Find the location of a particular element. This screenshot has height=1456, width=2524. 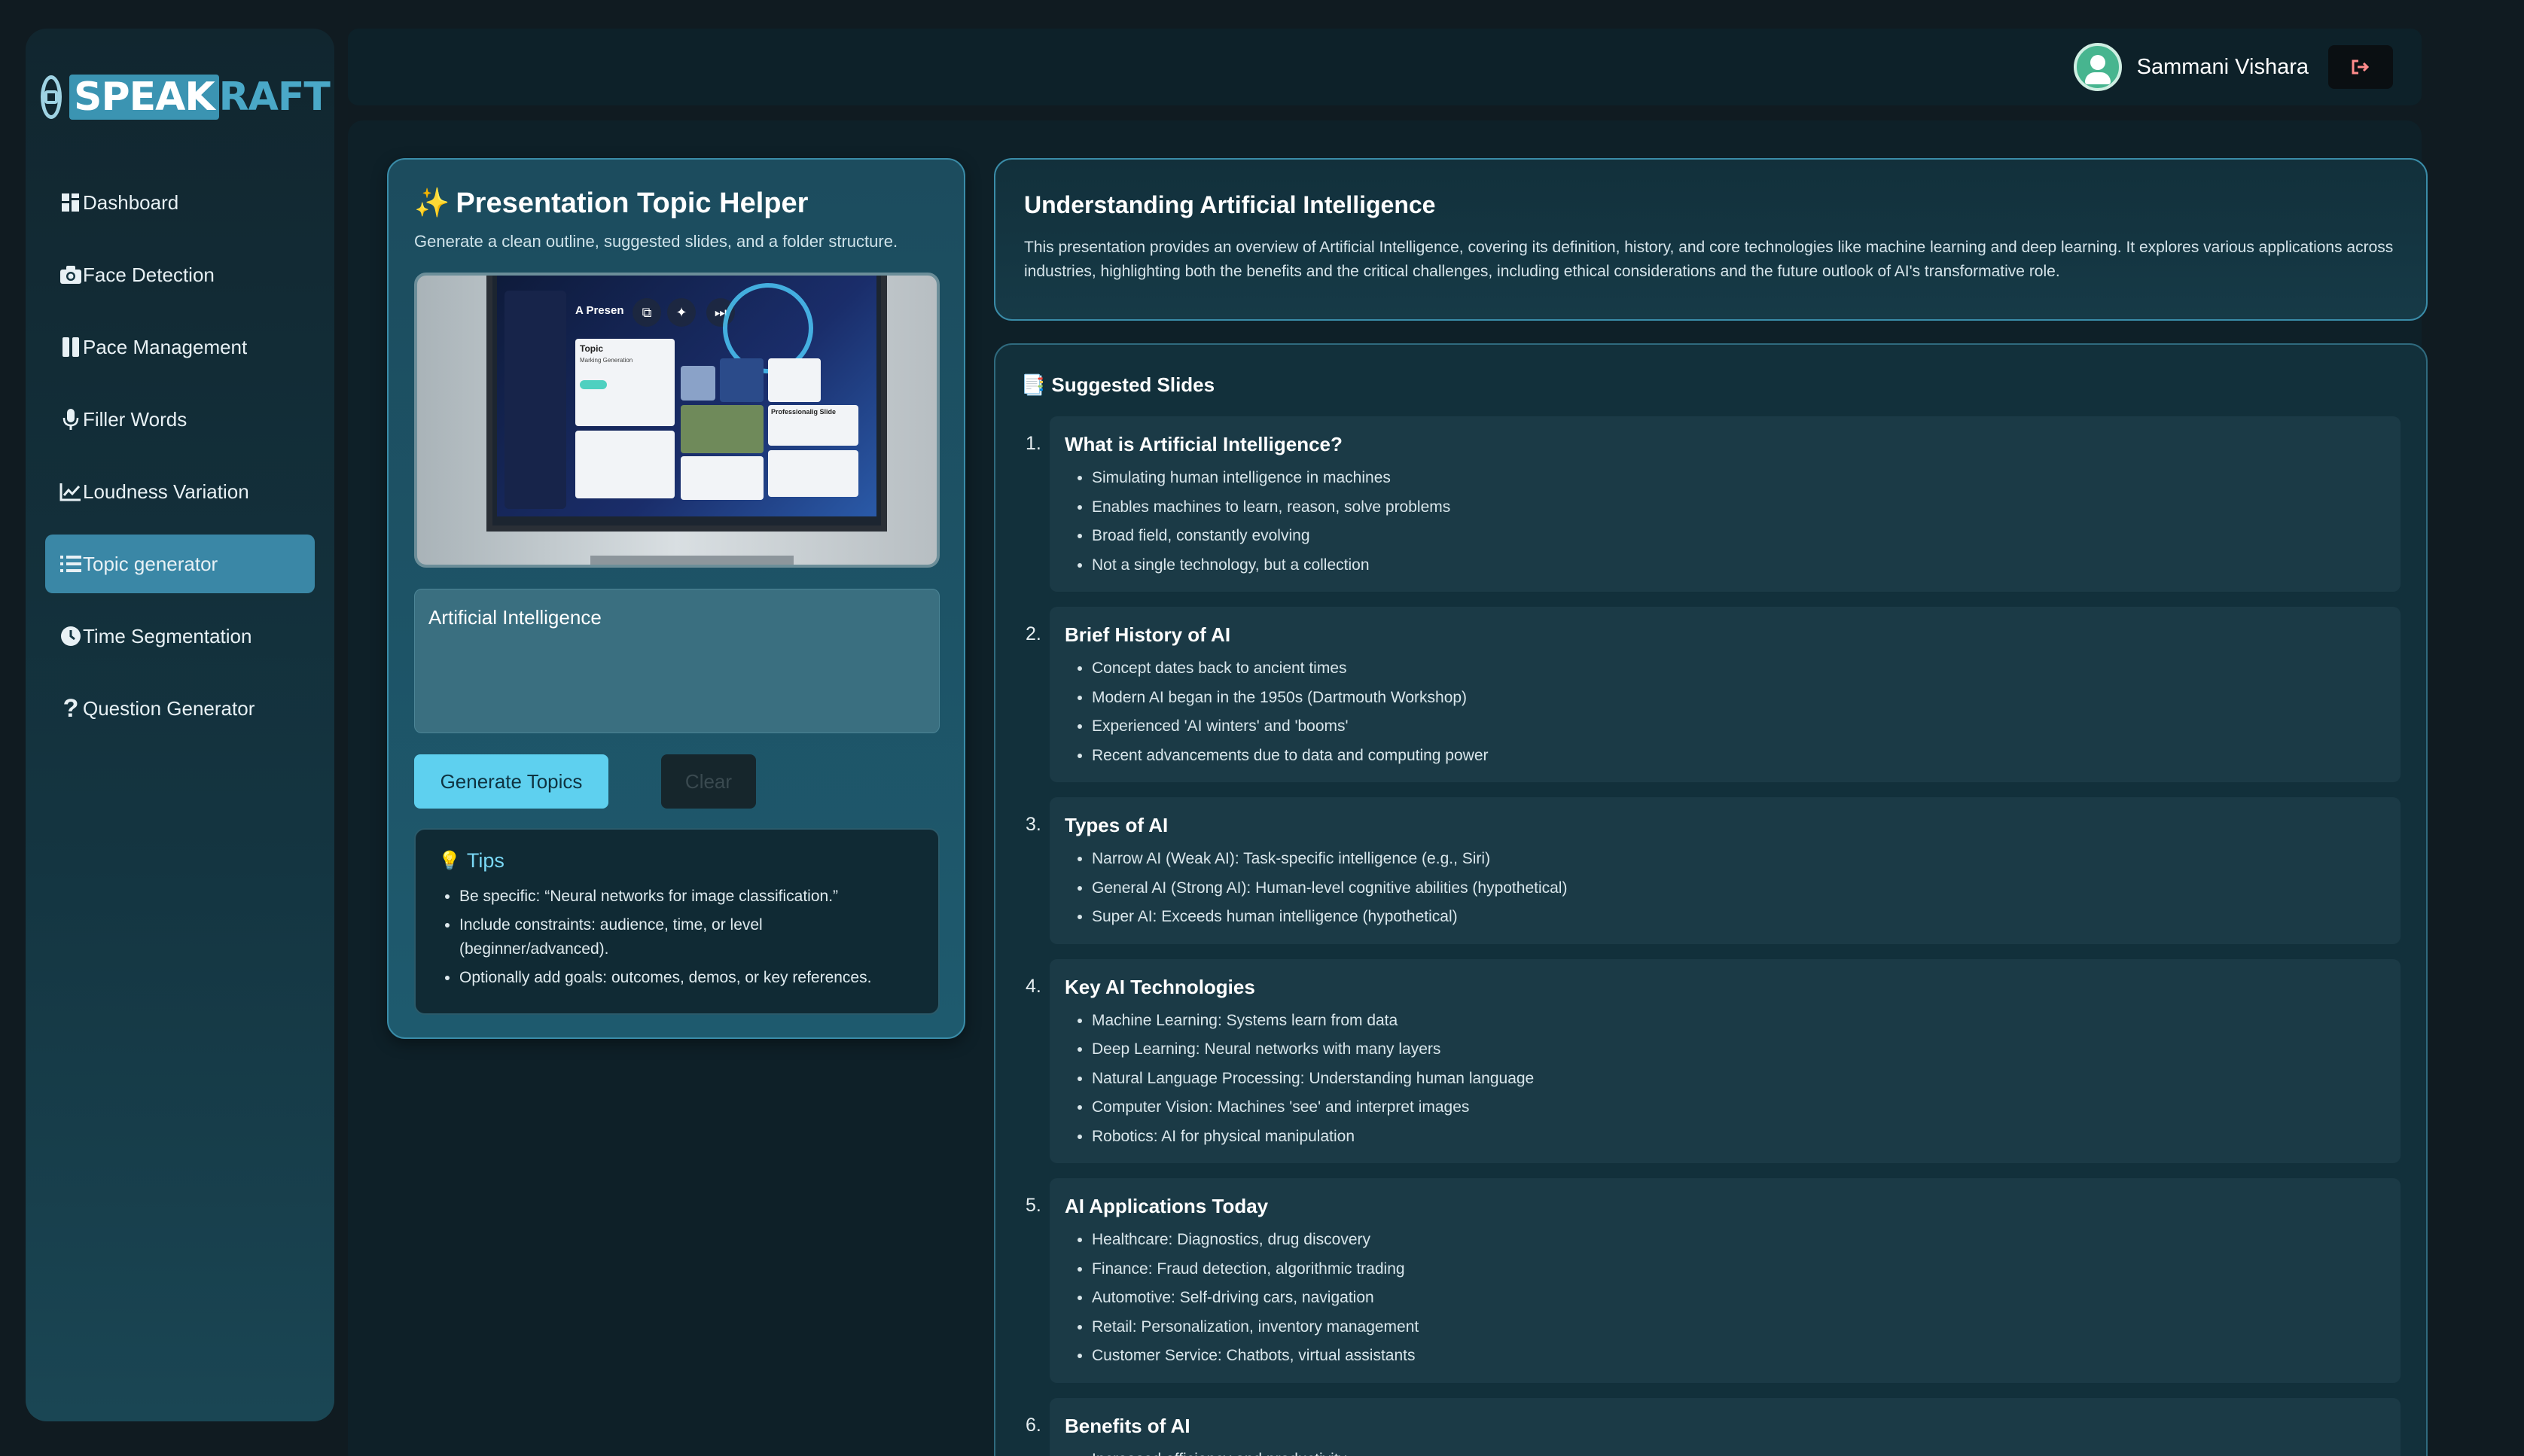

list-icon is located at coordinates (71, 564).